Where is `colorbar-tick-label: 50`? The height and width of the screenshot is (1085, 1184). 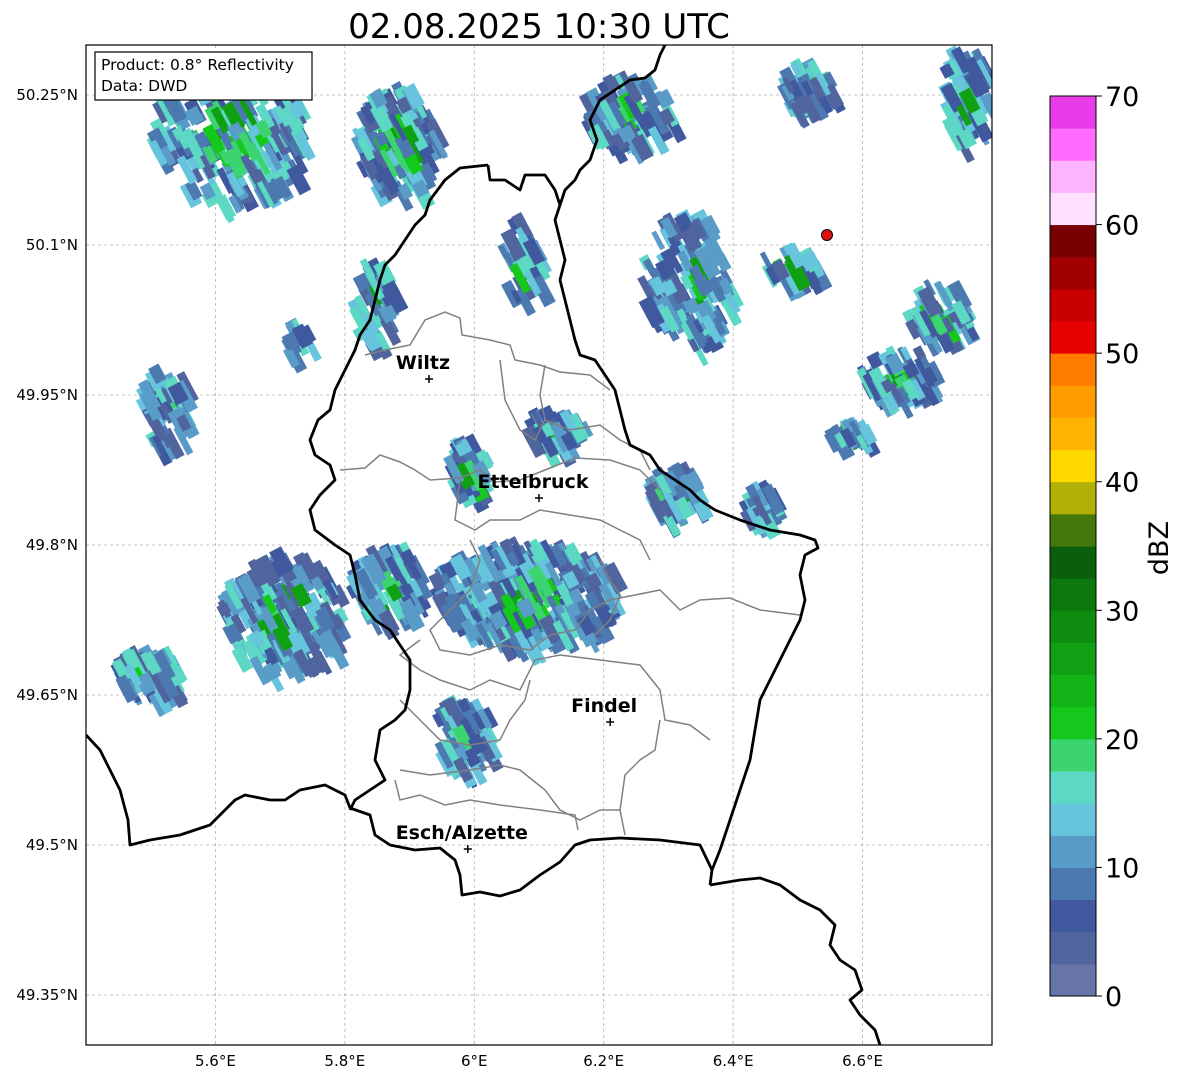
colorbar-tick-label: 50 is located at coordinates (1122, 354).